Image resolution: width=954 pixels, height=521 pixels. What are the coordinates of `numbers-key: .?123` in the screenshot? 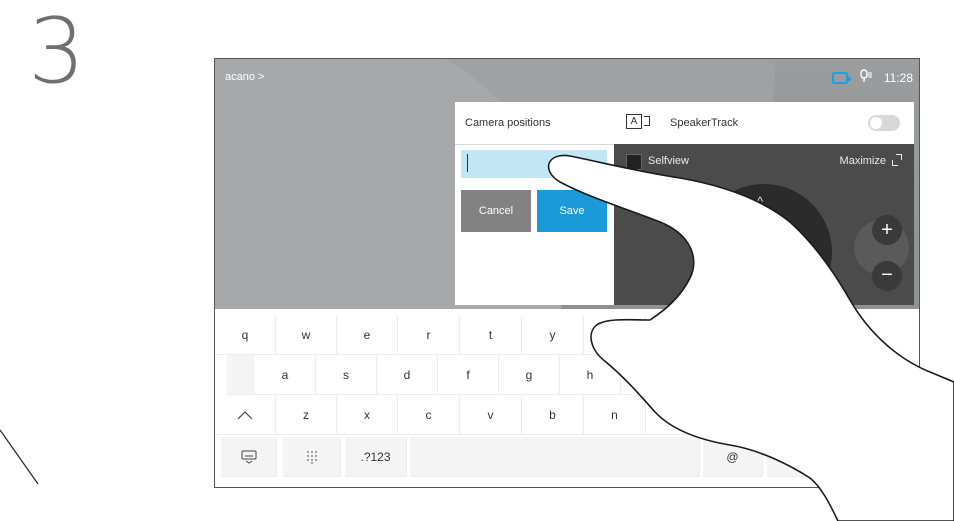 It's located at (376, 457).